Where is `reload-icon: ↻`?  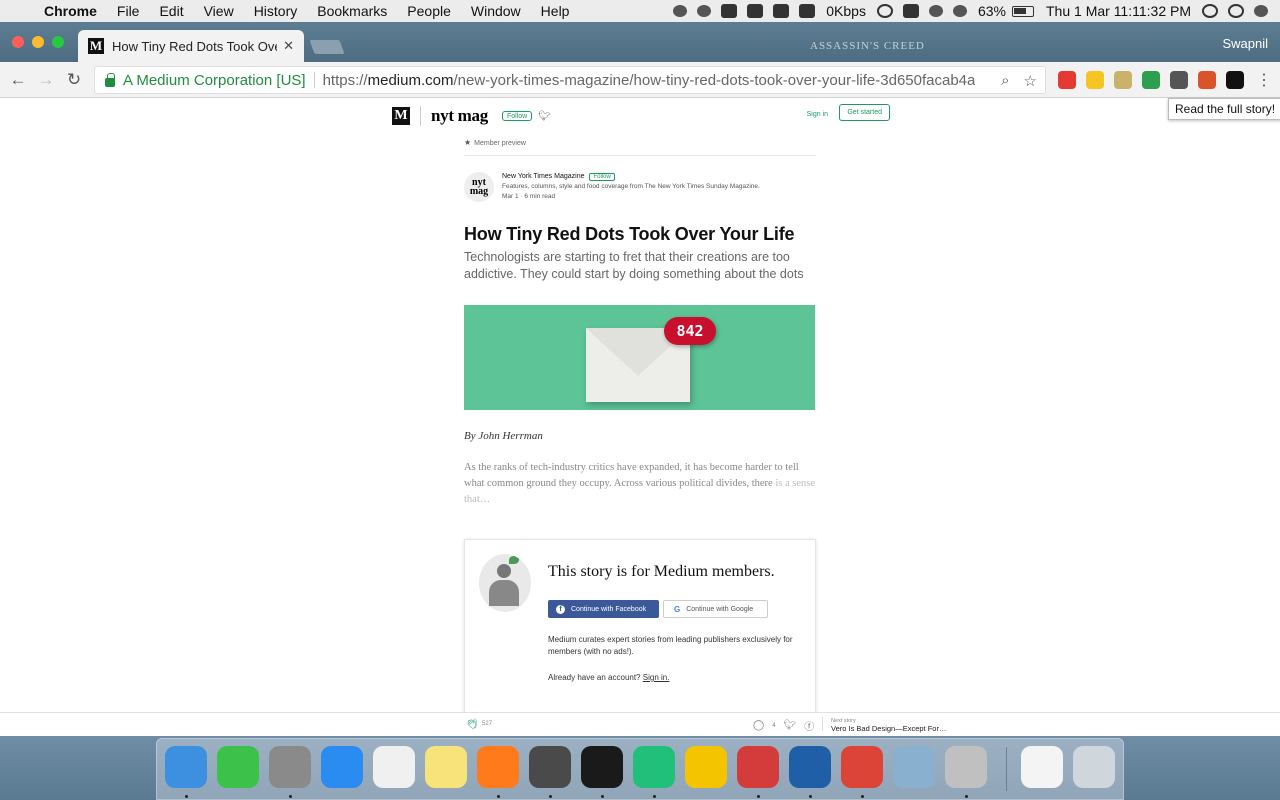
reload-icon: ↻ is located at coordinates (74, 80).